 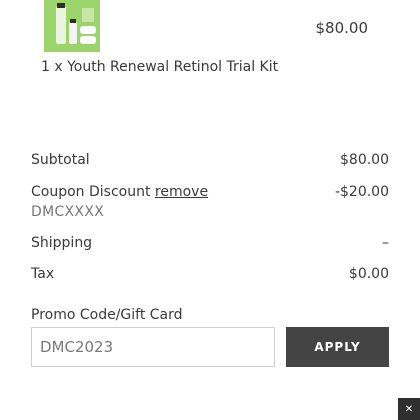 I want to click on coupon-discount-label: Coupon Discount, so click(x=91, y=192).